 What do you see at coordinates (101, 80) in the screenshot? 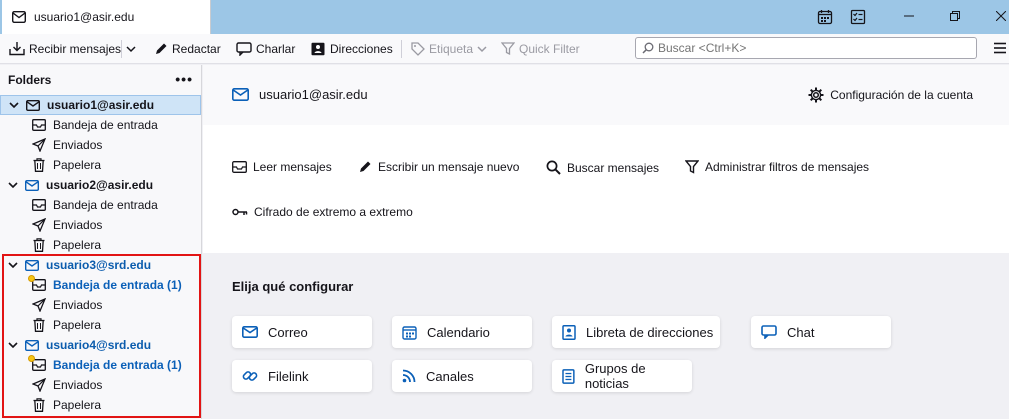
I see `folders-header: Folders` at bounding box center [101, 80].